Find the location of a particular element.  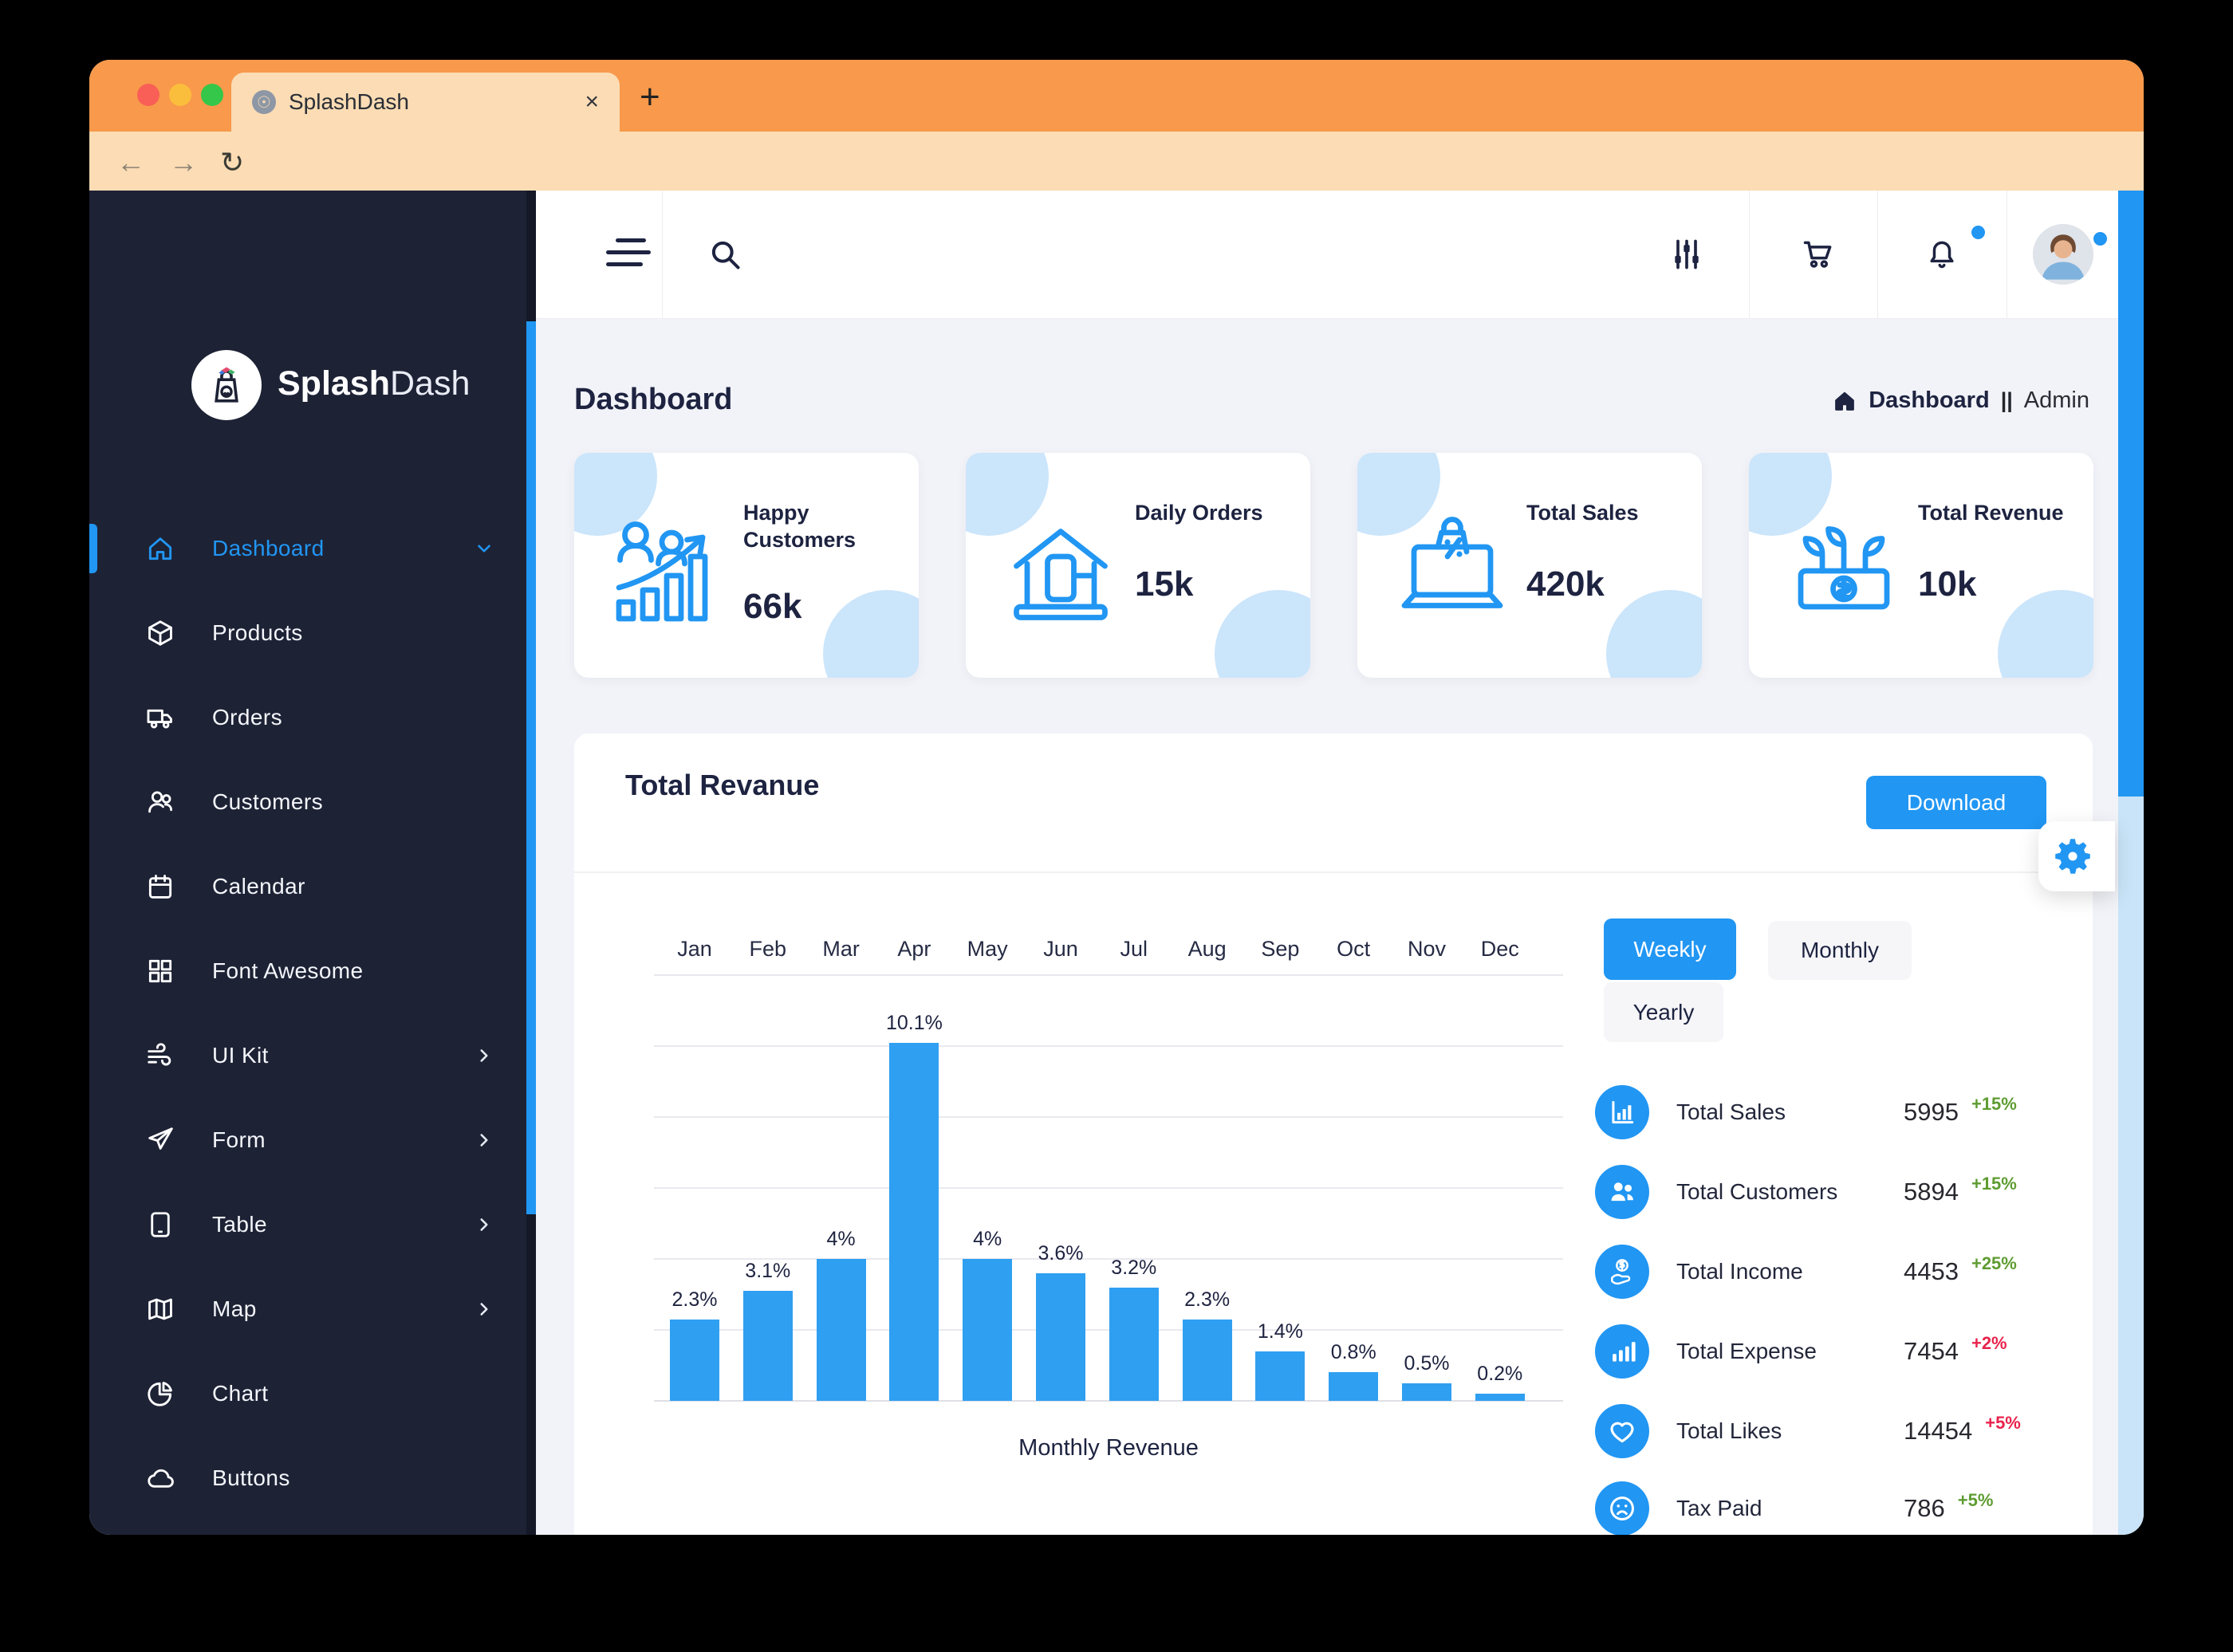

sidebar-item-customers: Customers is located at coordinates (307, 802).